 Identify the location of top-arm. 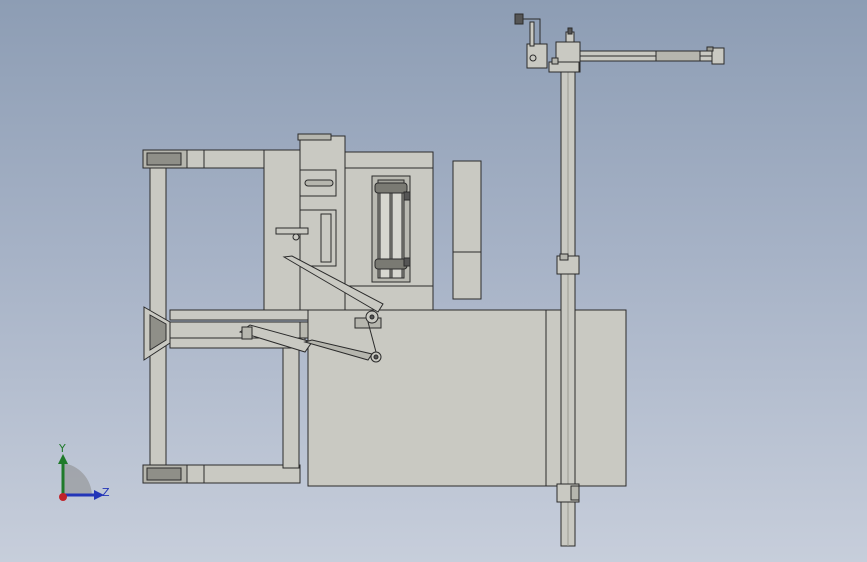
(651, 55).